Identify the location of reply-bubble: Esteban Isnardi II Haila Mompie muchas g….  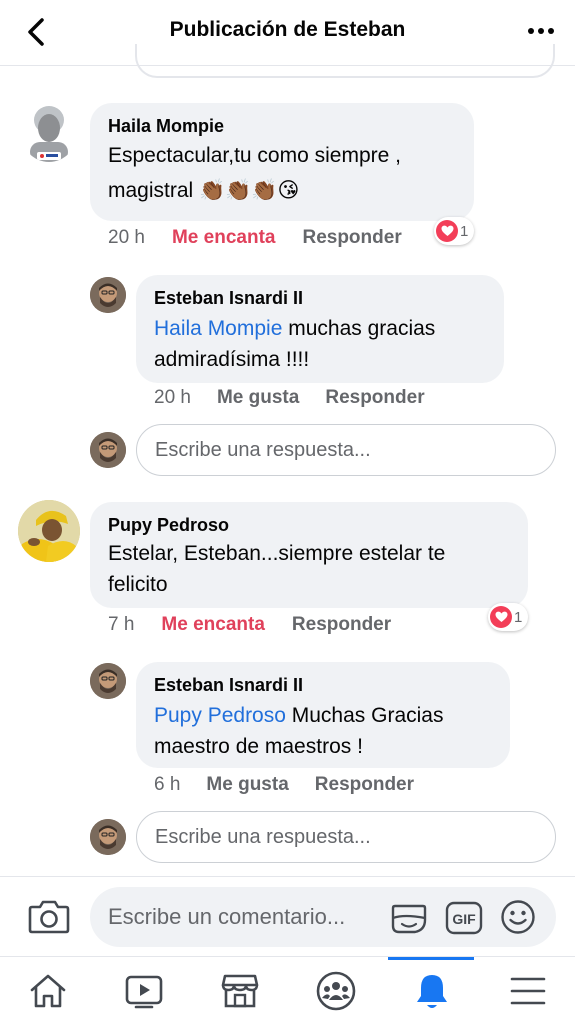
(320, 329).